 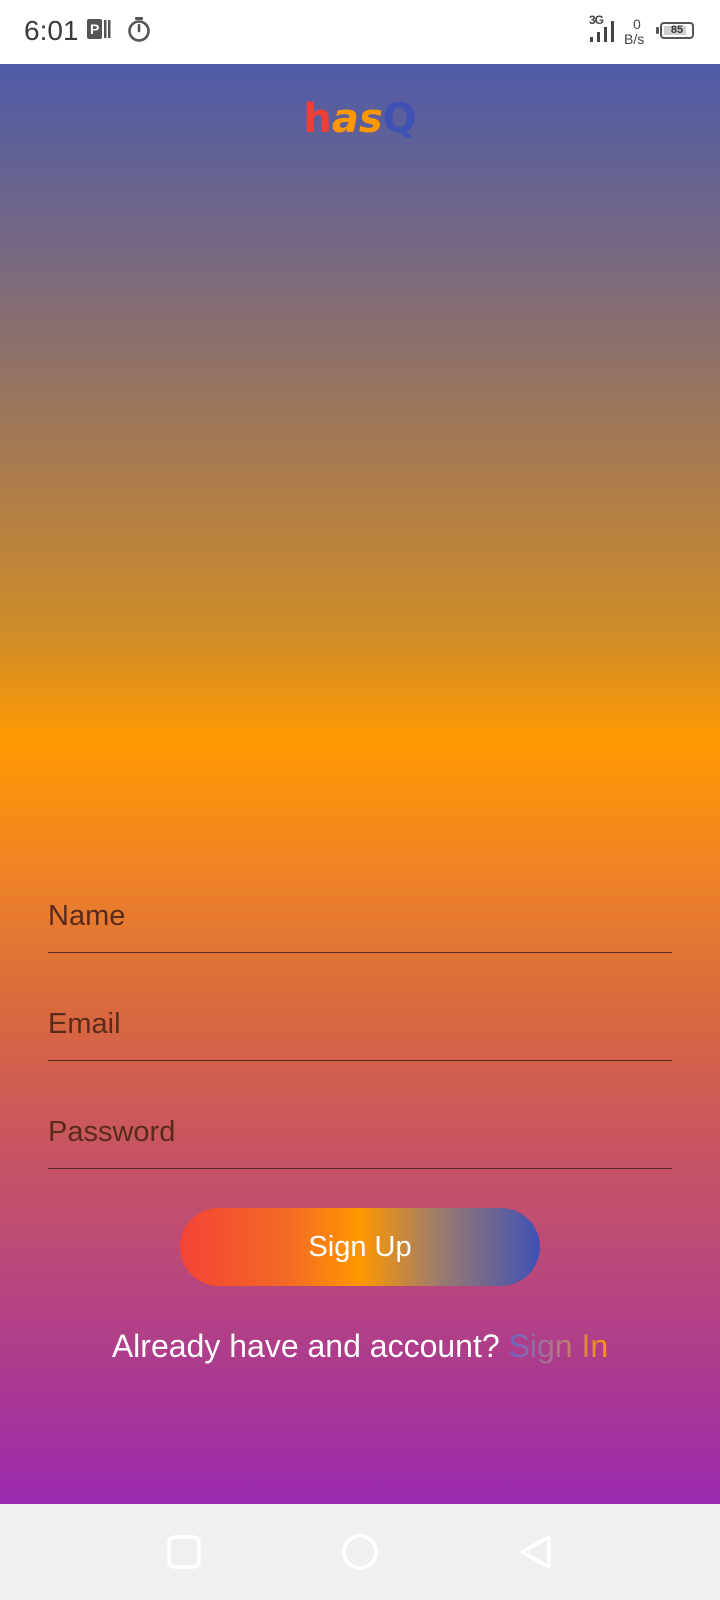 I want to click on app-logo: hasQ, so click(x=360, y=119).